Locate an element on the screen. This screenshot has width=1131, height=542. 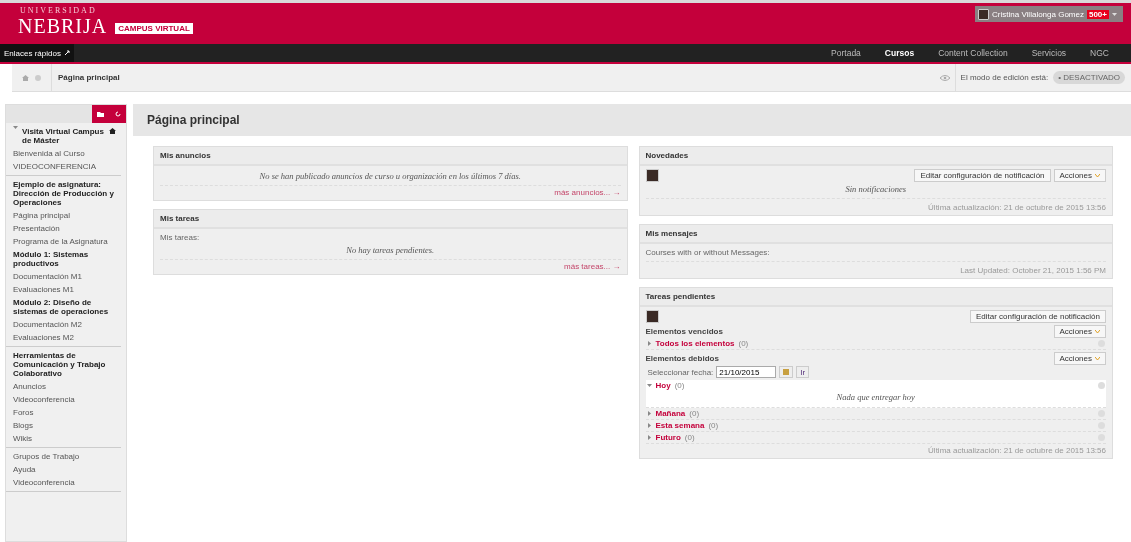
page-title: Página principal is located at coordinates (193, 120).